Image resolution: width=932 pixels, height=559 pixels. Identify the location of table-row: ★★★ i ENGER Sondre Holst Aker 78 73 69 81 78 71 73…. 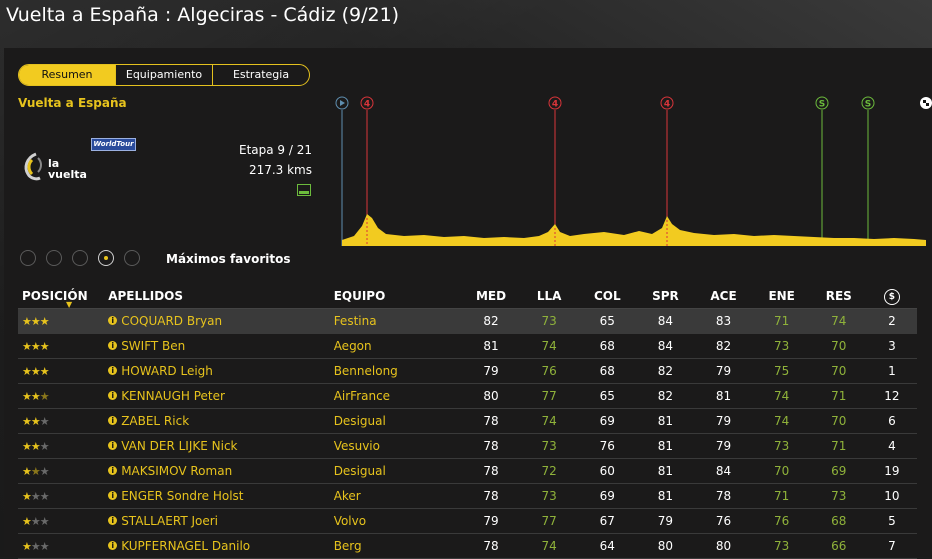
(467, 496).